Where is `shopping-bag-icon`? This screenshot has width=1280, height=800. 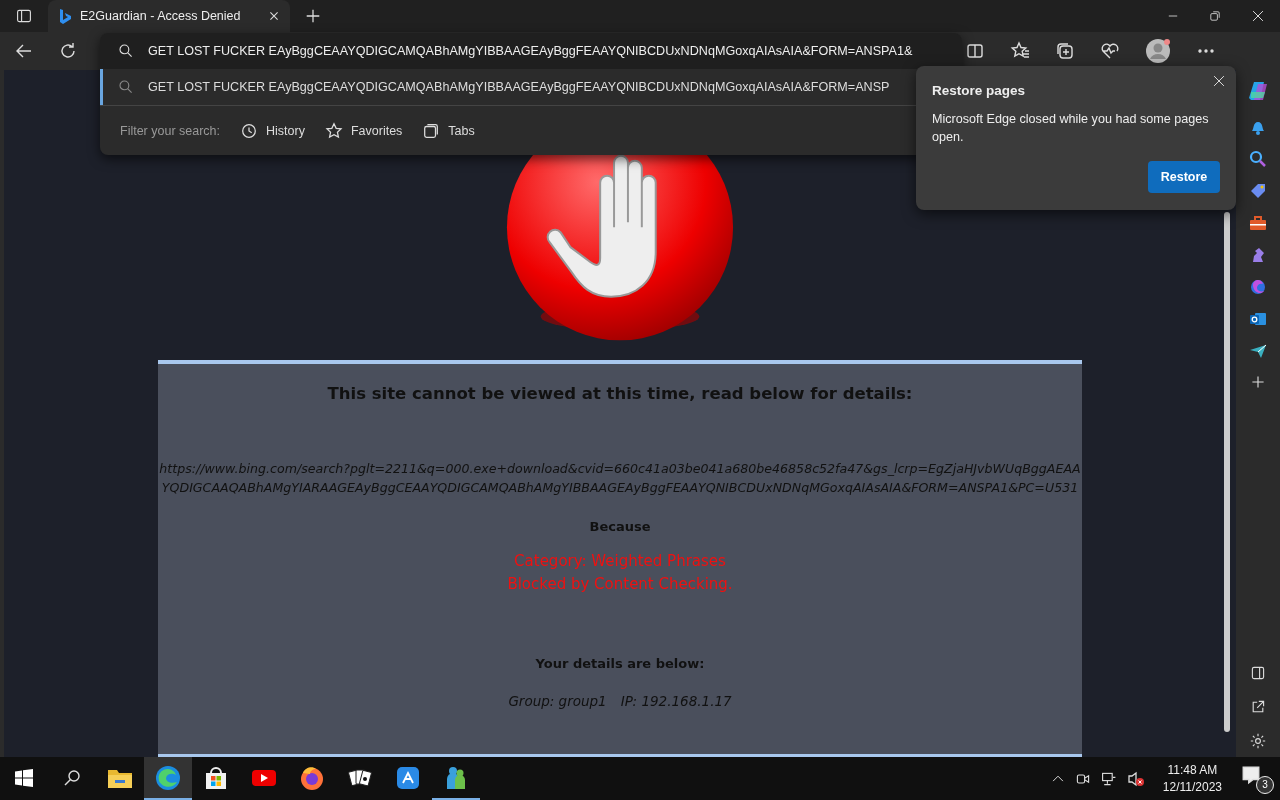
shopping-bag-icon is located at coordinates (216, 777).